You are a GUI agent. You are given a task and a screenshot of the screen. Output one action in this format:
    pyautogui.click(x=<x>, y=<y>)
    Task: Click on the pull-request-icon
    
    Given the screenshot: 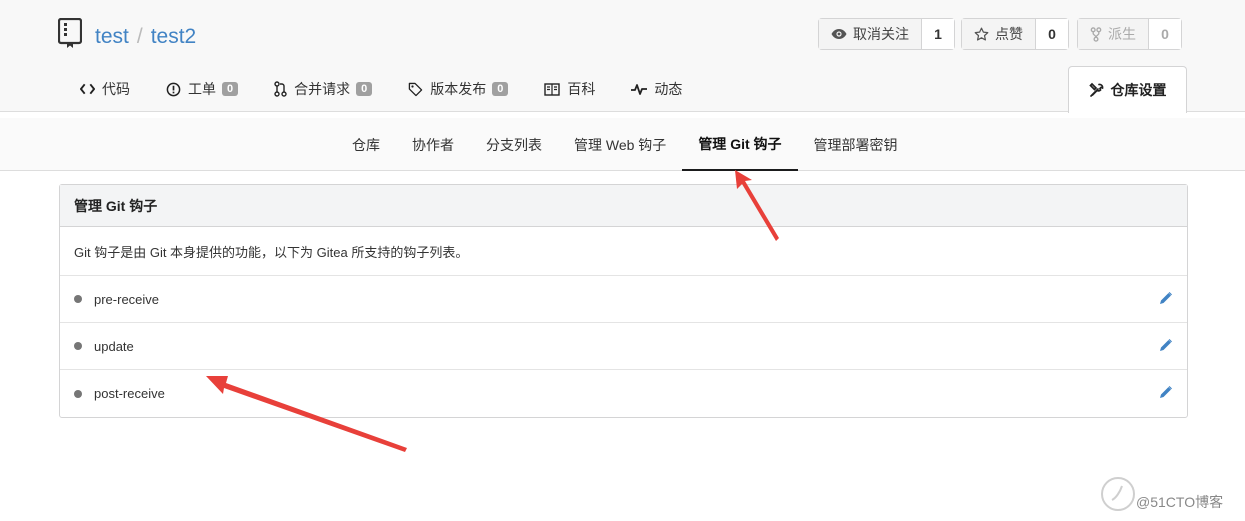 What is the action you would take?
    pyautogui.click(x=280, y=89)
    